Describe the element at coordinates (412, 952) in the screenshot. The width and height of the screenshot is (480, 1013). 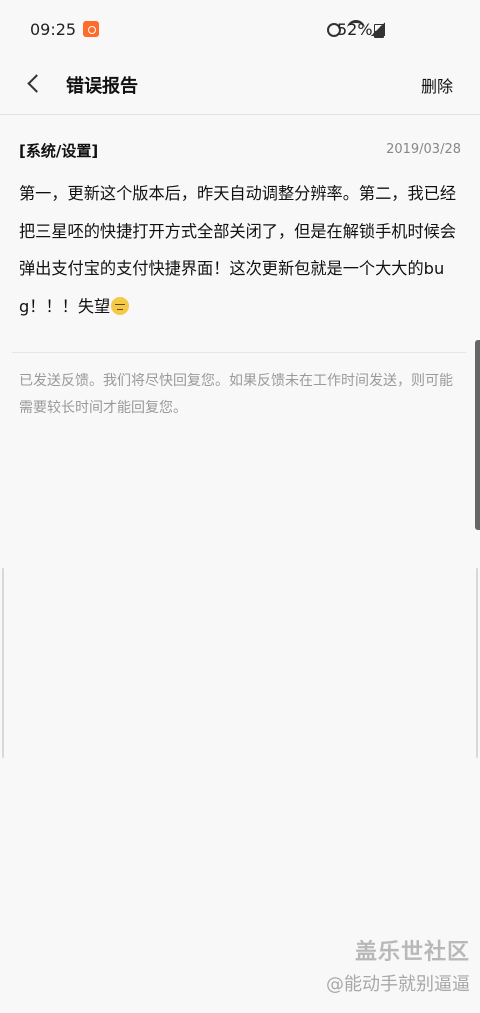
I see `watermark-title: 盖乐世社区` at that location.